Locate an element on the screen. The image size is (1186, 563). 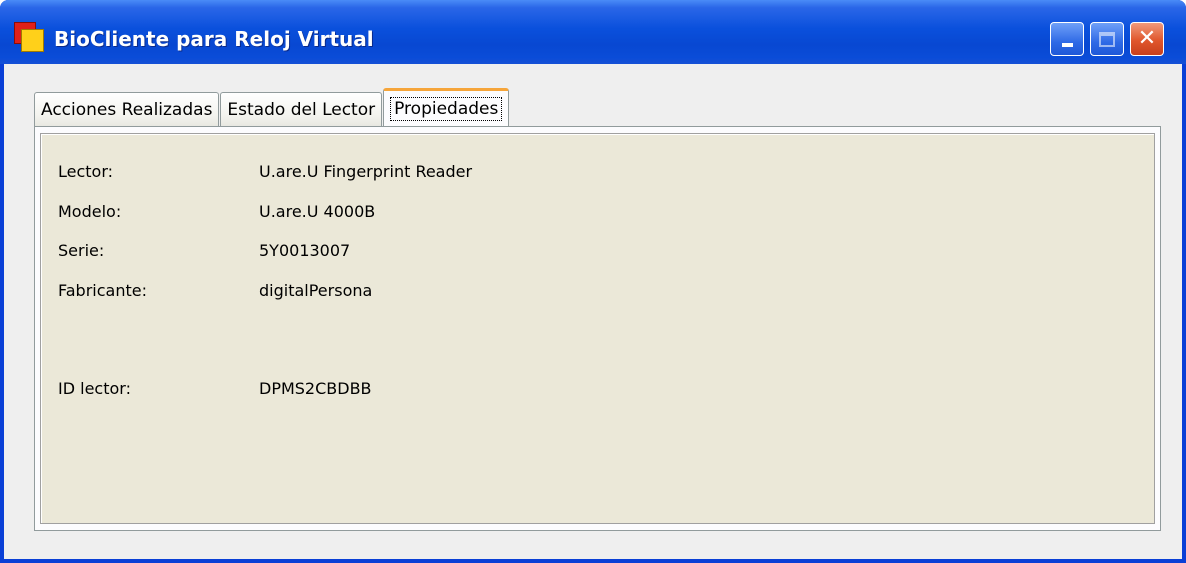
serie-label: Serie: is located at coordinates (81, 250).